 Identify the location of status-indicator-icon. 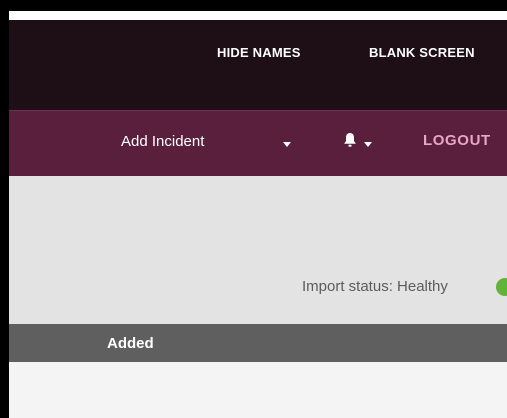
(501, 287).